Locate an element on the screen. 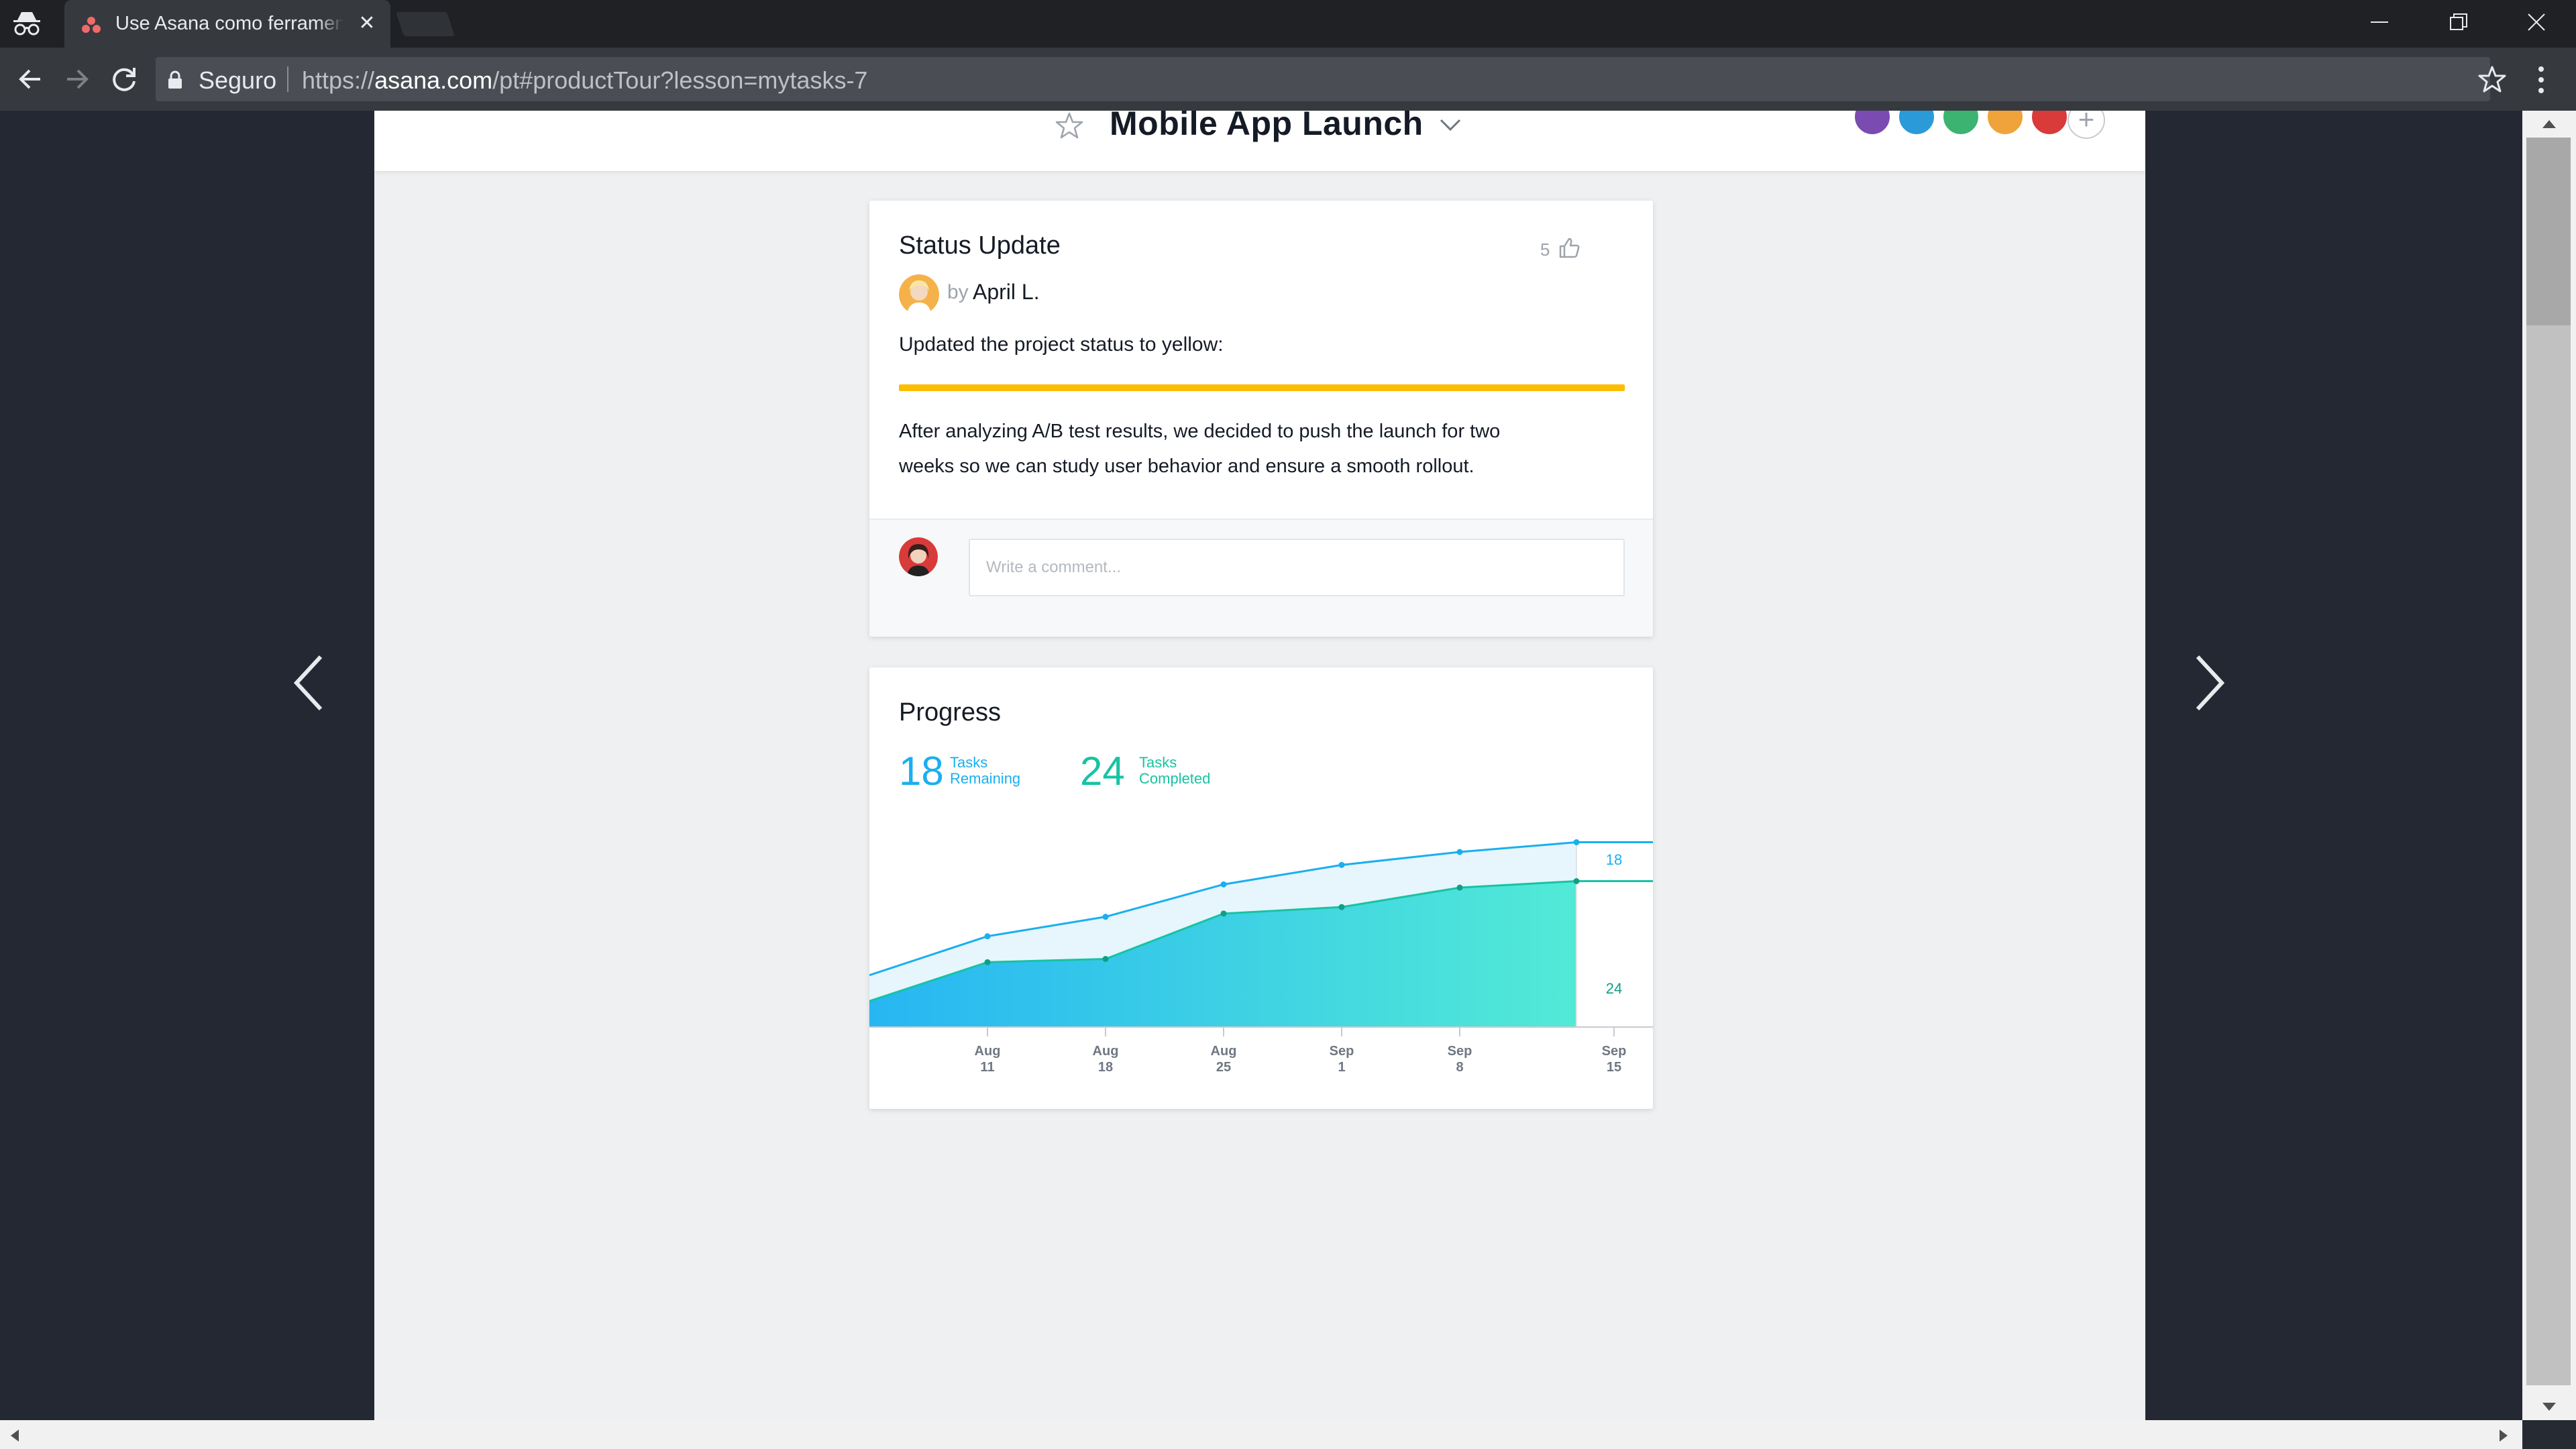 The image size is (2576, 1449). close-window-button is located at coordinates (2536, 24).